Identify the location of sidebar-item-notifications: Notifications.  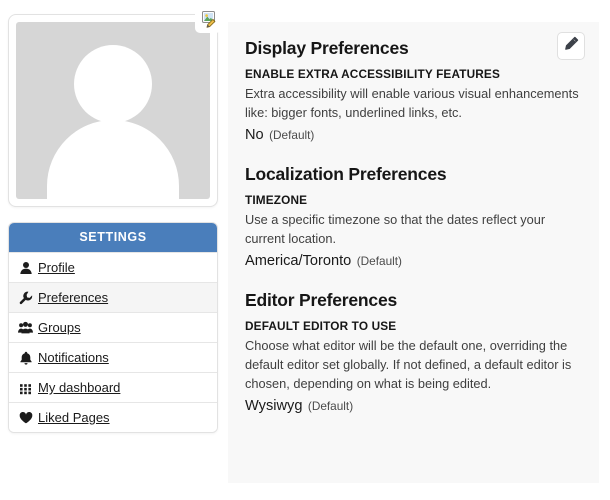
(113, 357).